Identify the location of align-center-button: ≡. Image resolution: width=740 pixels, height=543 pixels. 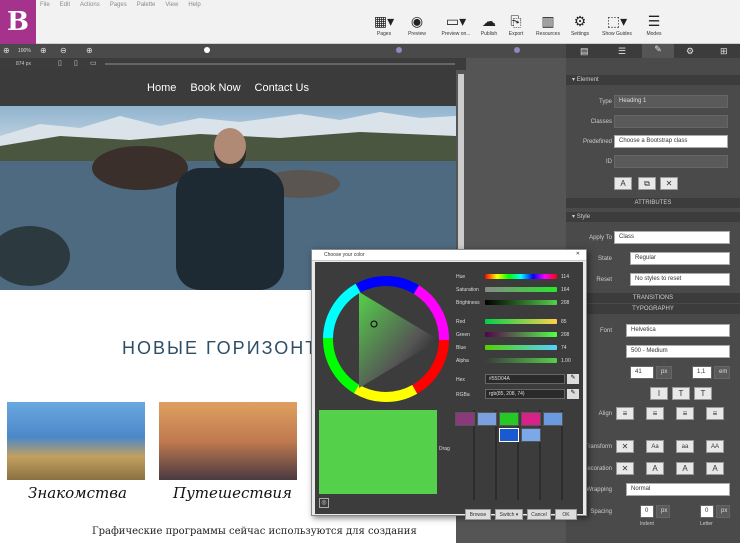
(655, 413).